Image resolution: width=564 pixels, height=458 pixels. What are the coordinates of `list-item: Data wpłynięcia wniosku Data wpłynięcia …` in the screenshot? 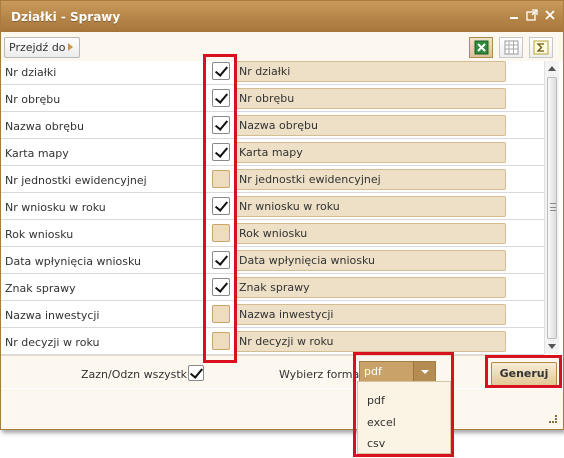 It's located at (272, 260).